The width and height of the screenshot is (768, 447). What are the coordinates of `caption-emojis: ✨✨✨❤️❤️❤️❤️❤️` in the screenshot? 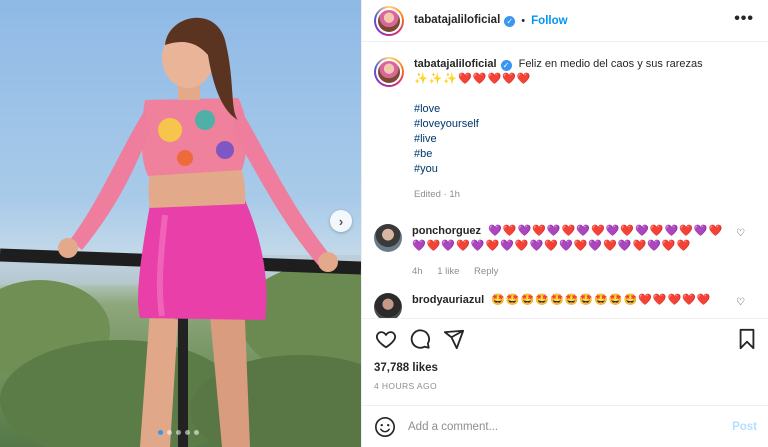 It's located at (473, 79).